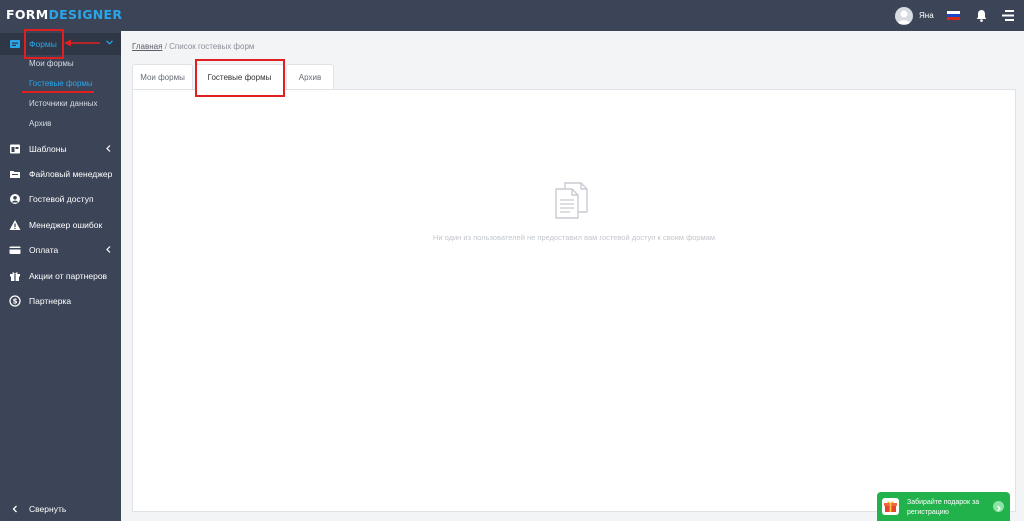  Describe the element at coordinates (904, 16) in the screenshot. I see `avatar` at that location.